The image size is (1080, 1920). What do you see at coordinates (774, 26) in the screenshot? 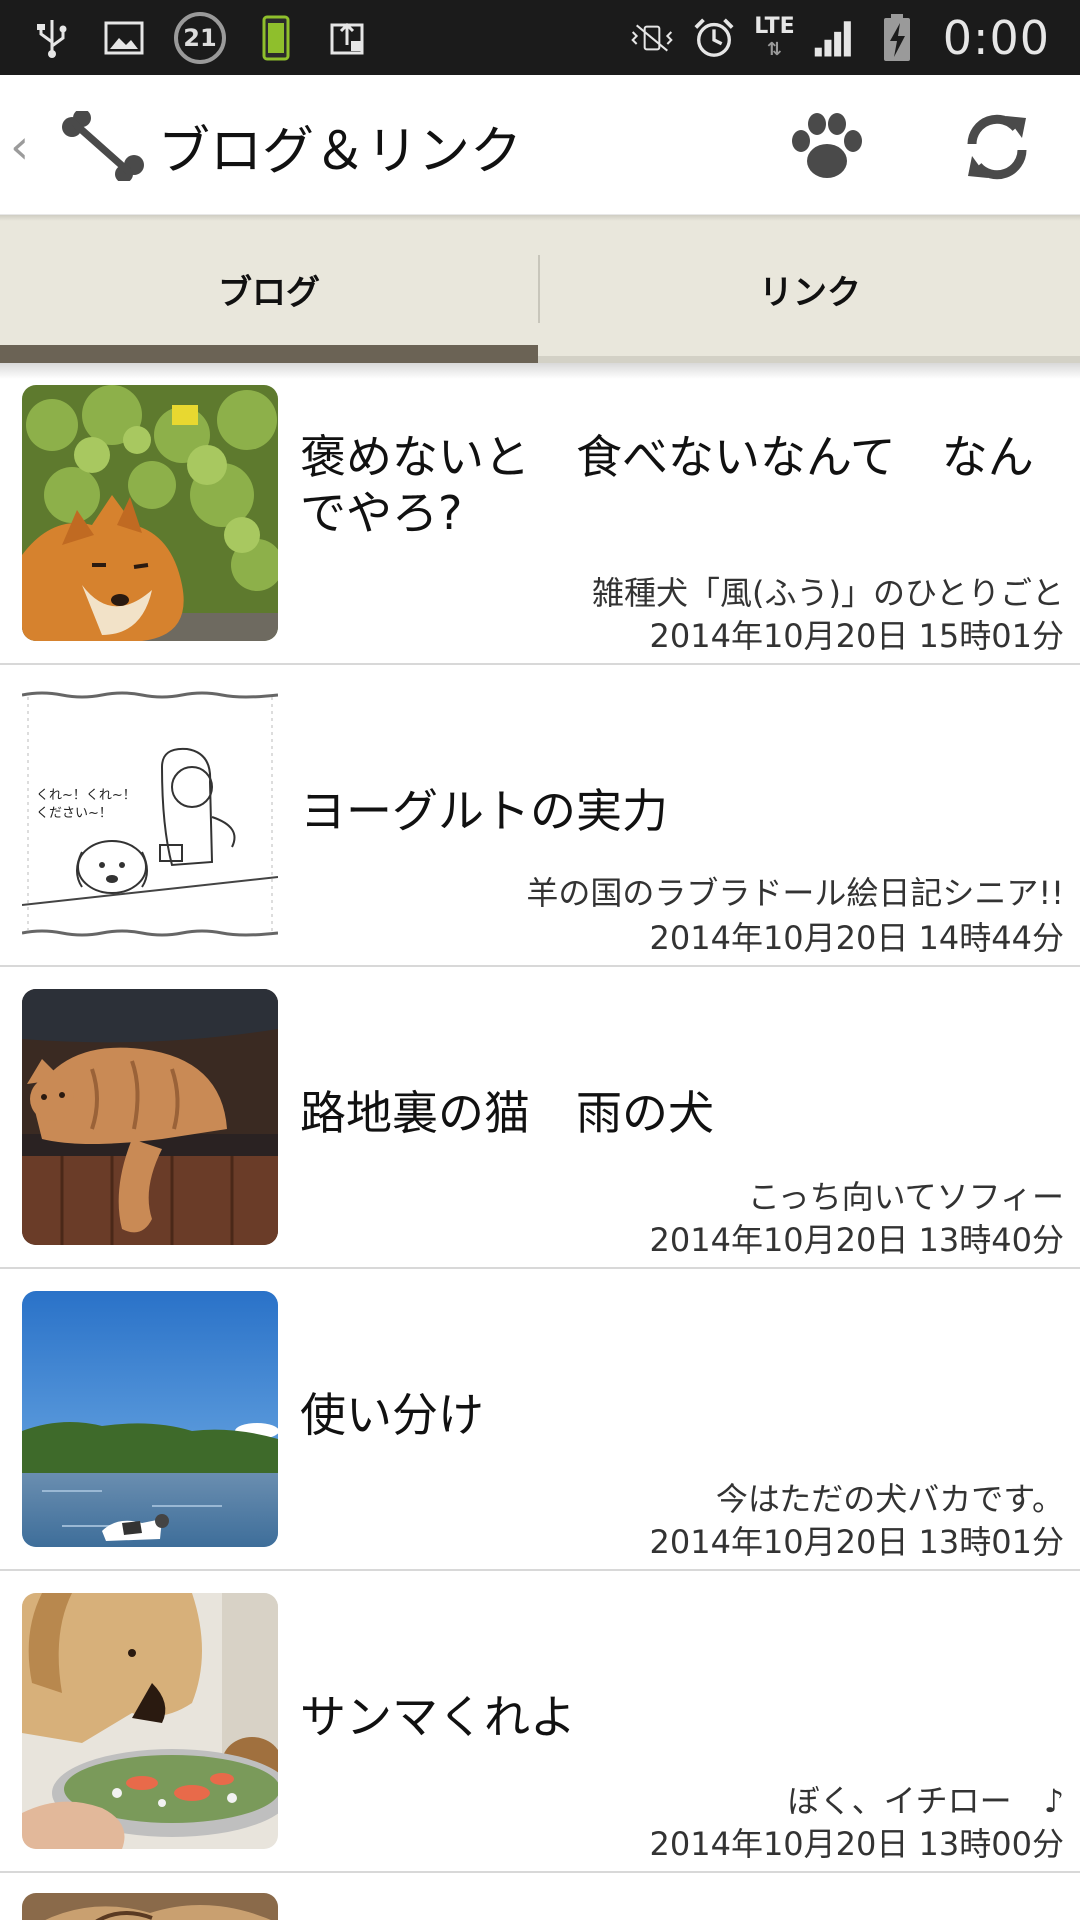
I see `lte-label: LTE` at bounding box center [774, 26].